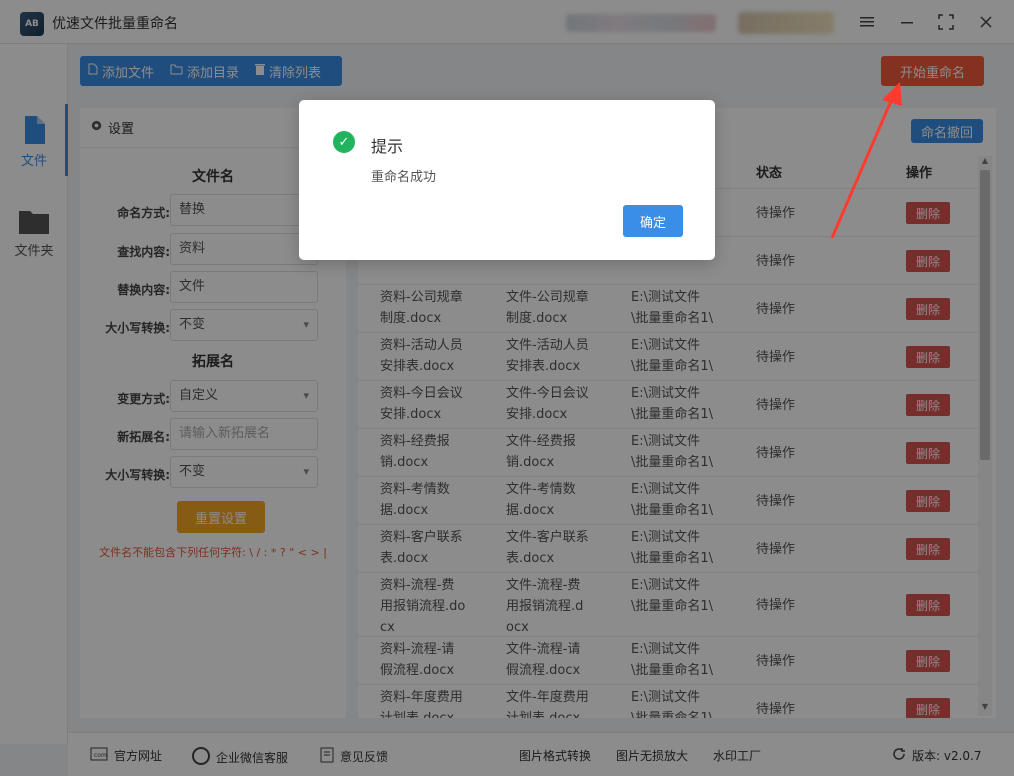 The height and width of the screenshot is (776, 1014). Describe the element at coordinates (387, 146) in the screenshot. I see `dialog-title: 提示` at that location.